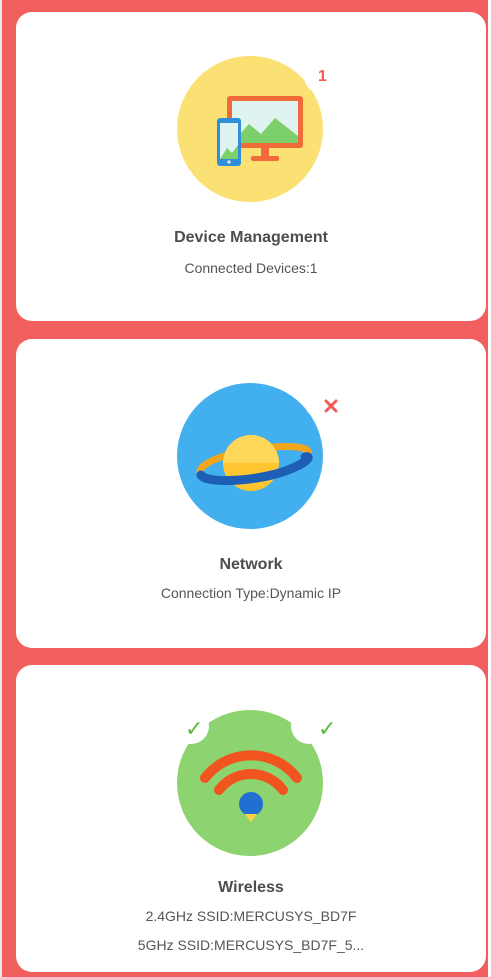  What do you see at coordinates (251, 593) in the screenshot?
I see `connection-type-text: Connection Type:Dynamic IP` at bounding box center [251, 593].